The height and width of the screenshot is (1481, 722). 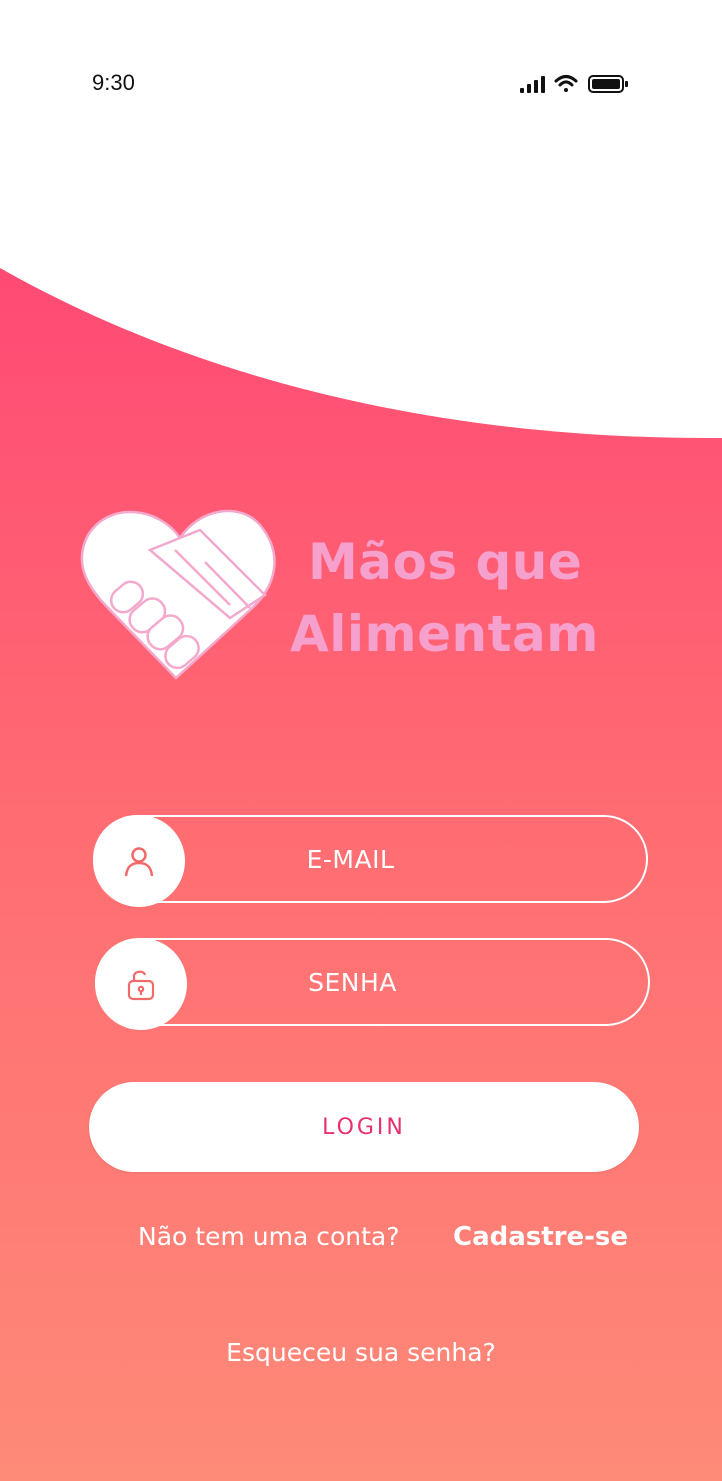 I want to click on password-placeholder: SENHA, so click(x=352, y=982).